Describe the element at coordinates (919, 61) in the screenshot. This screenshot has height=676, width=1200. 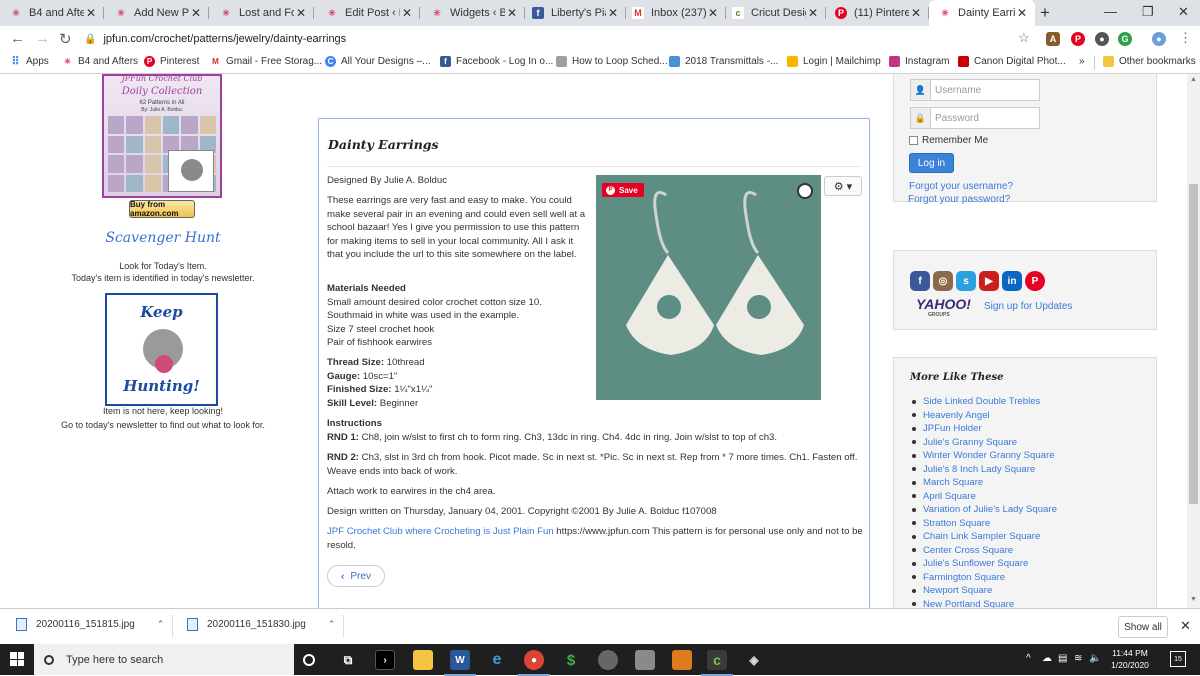
I see `bookmark-item: Instagram` at that location.